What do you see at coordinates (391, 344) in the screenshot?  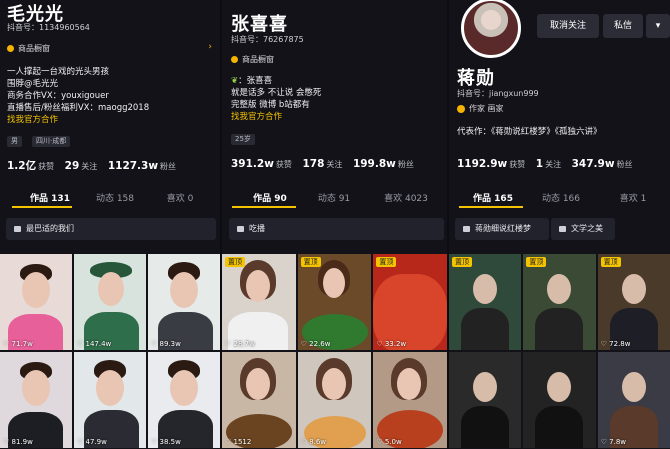 I see `like-count: ♡ 33.2w` at bounding box center [391, 344].